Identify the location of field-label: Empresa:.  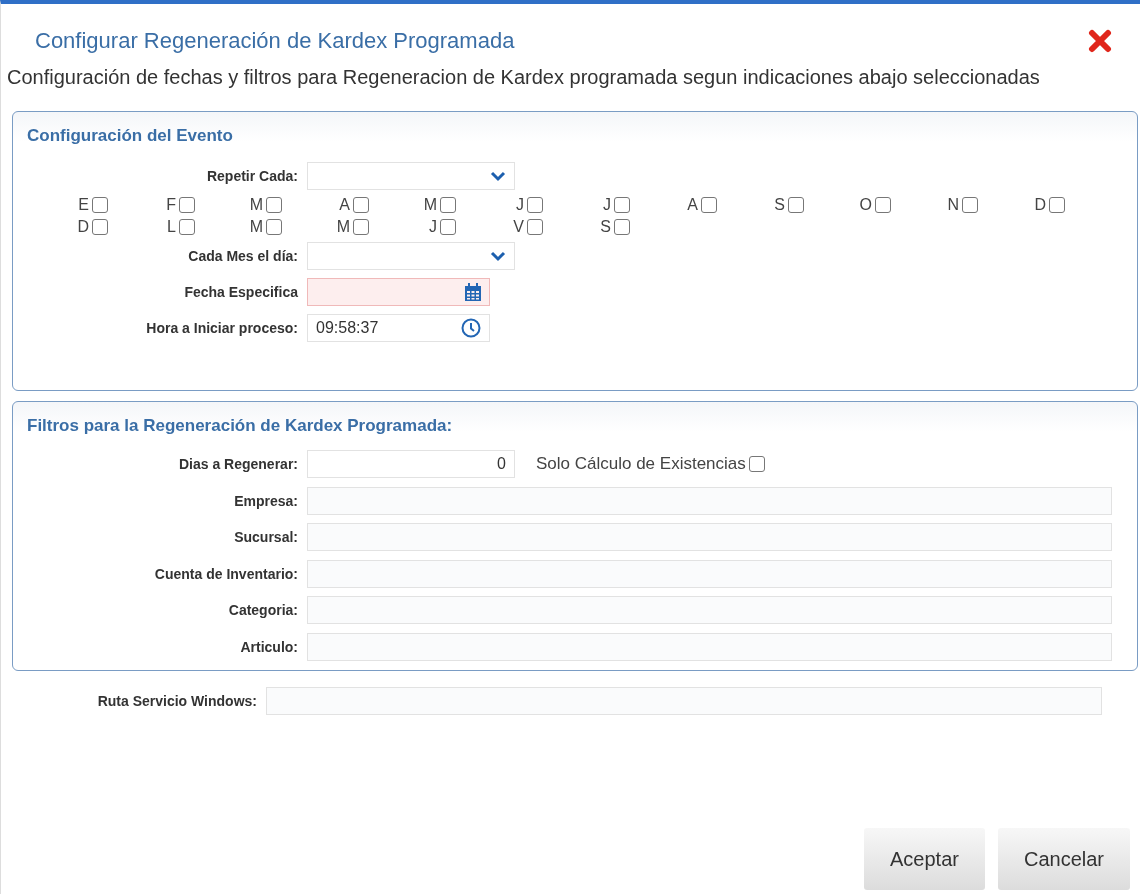
(265, 500).